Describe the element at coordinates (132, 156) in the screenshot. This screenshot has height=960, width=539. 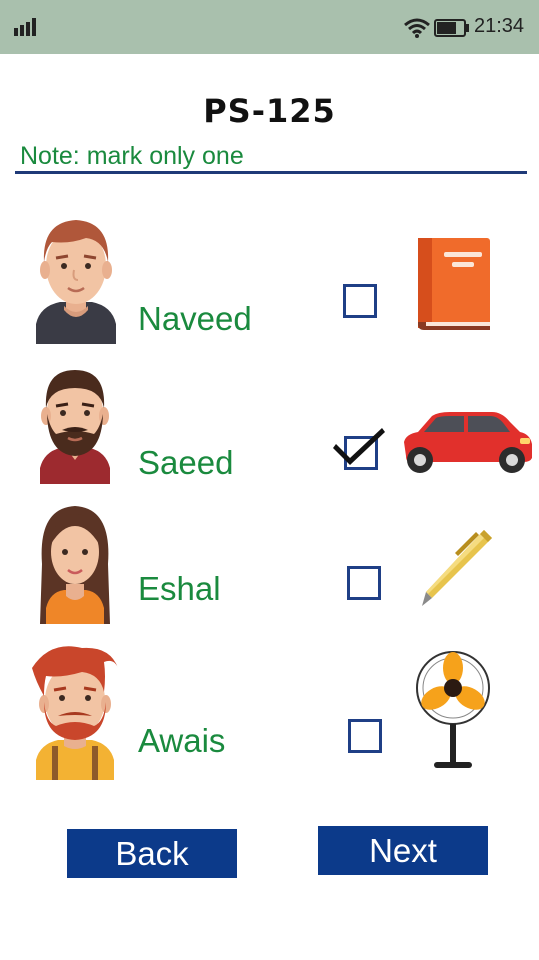
I see `instruction-note: Note: mark only one` at that location.